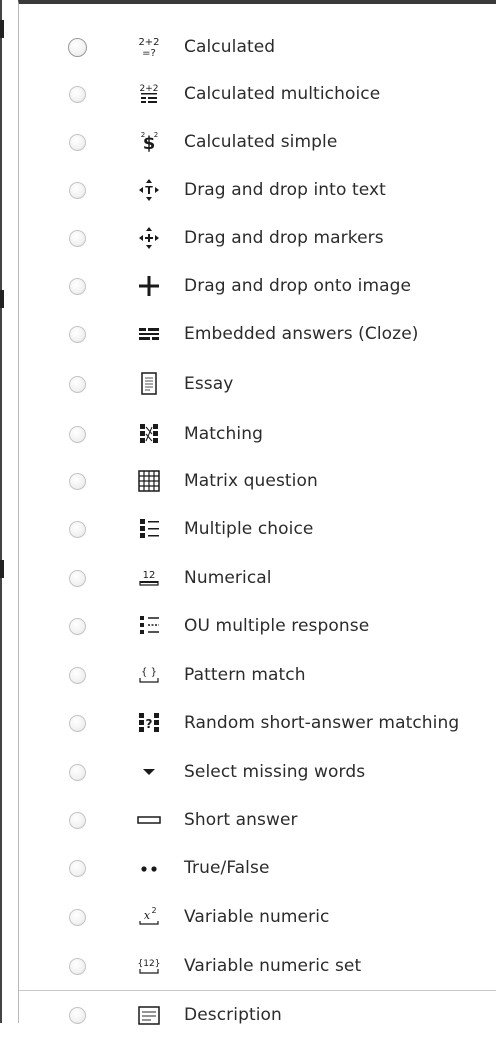 Image resolution: width=496 pixels, height=1038 pixels. I want to click on random-short-answer-icon: ?, so click(149, 723).